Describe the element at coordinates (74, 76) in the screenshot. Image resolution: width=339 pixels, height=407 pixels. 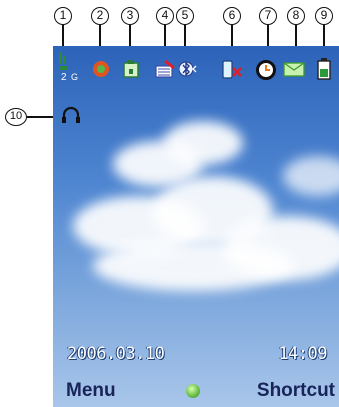
I see `svg-text: G` at that location.